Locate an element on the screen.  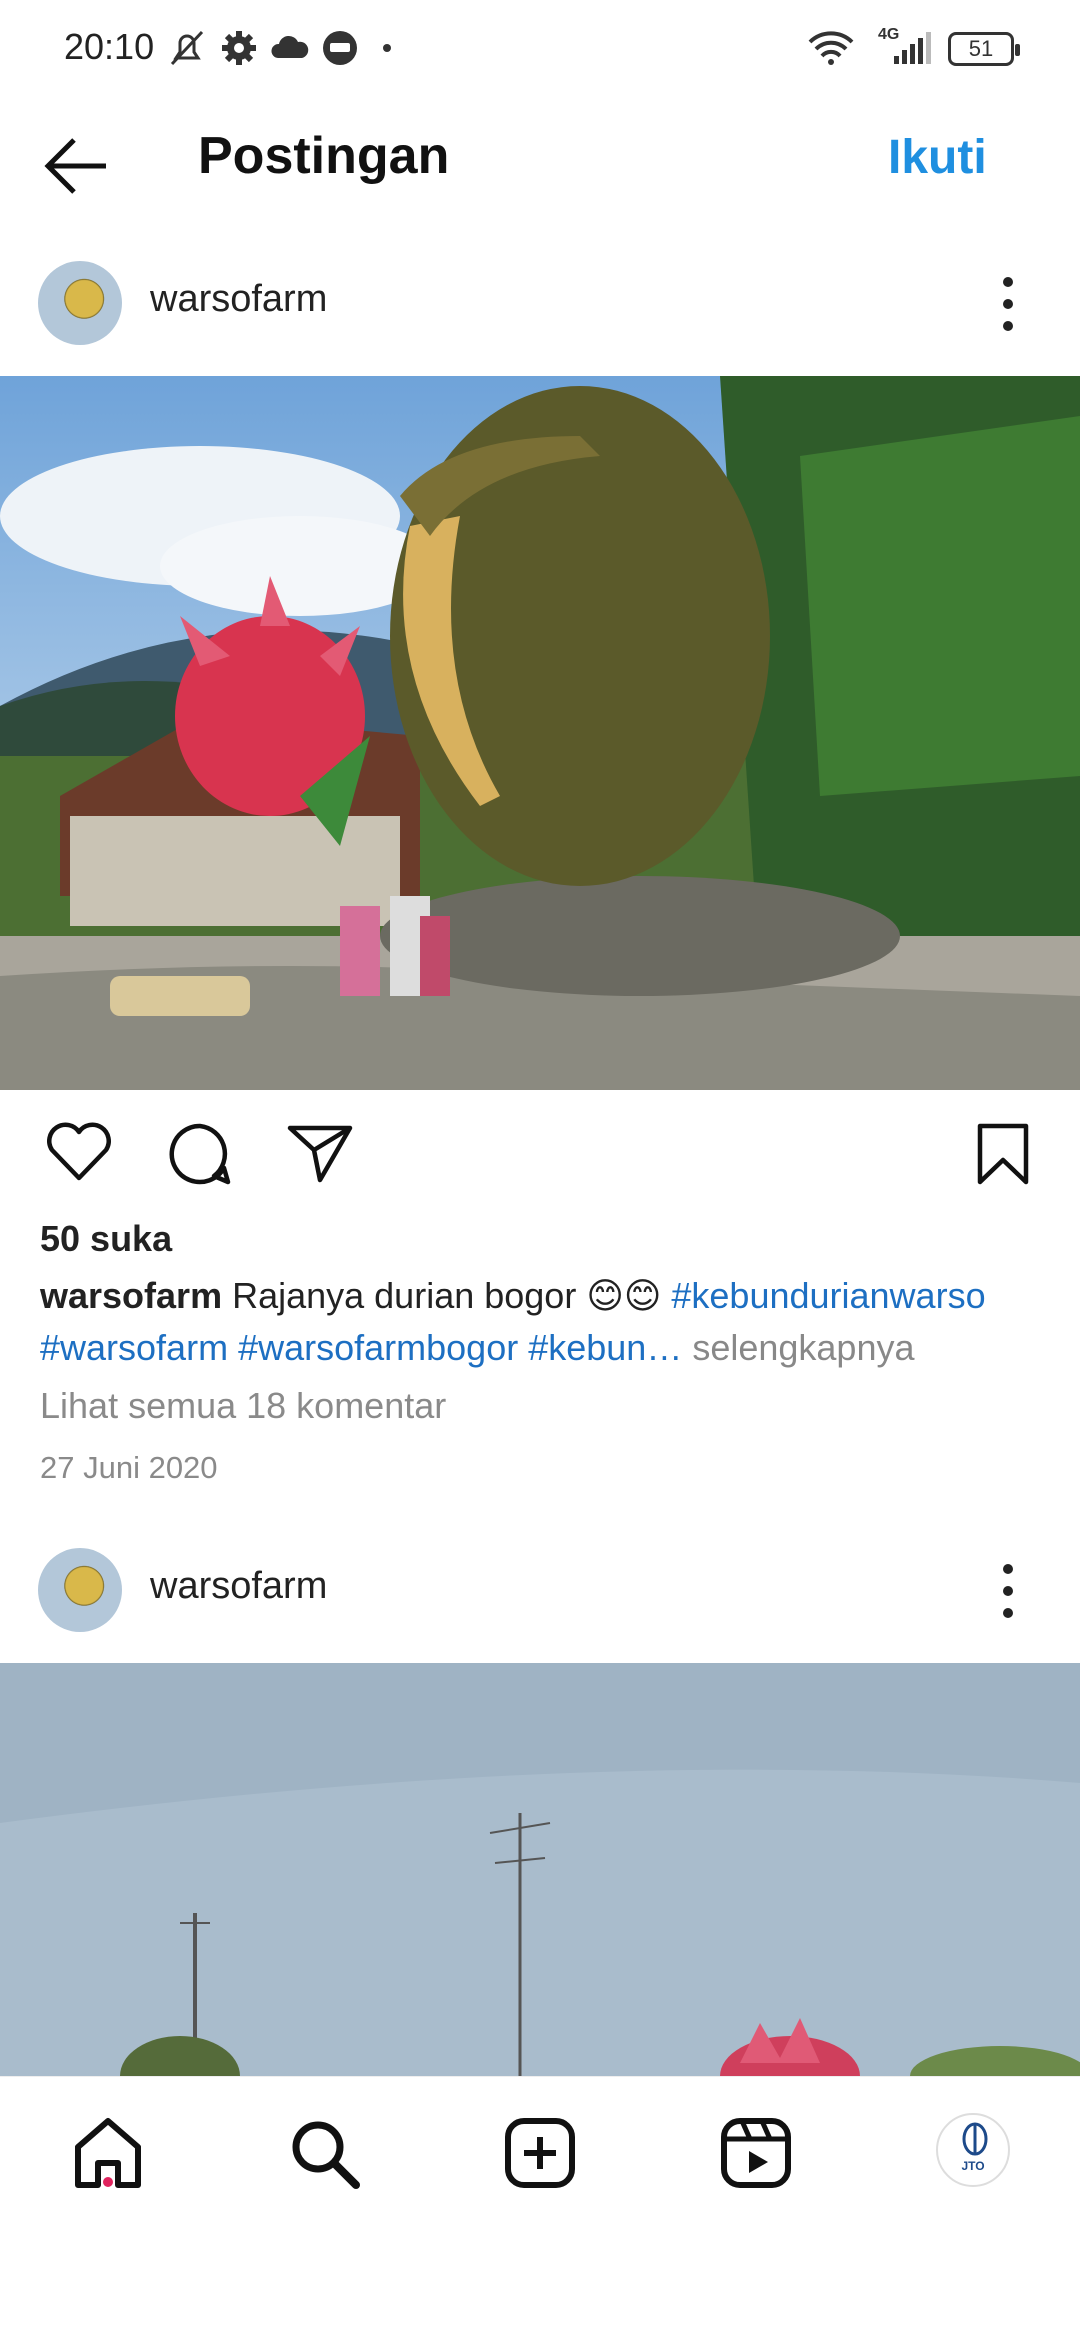
hashtag: #warsofarm is located at coordinates (134, 1347).